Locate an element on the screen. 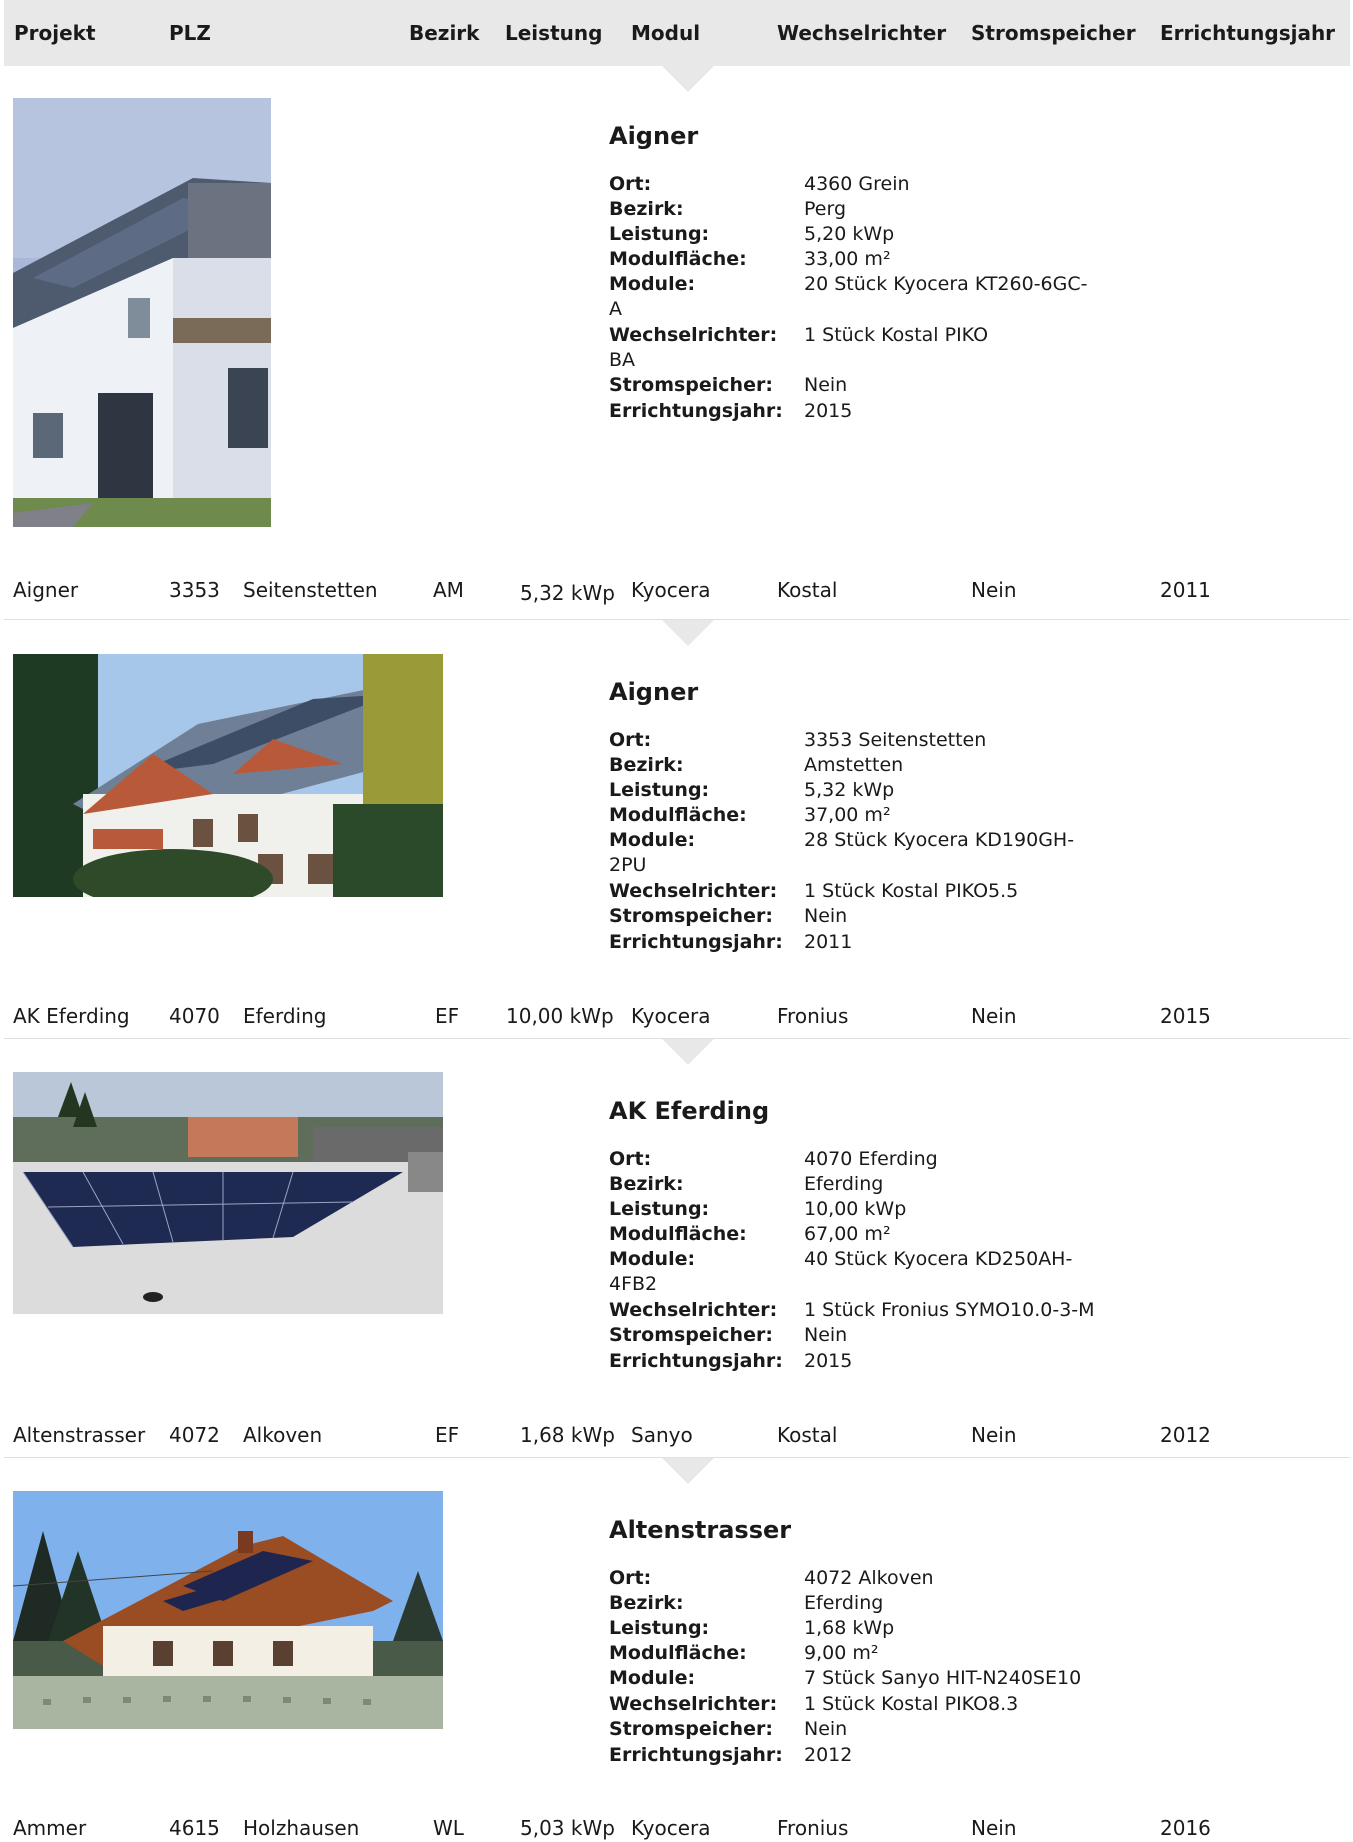 Image resolution: width=1353 pixels, height=1842 pixels. cell-plz: 4070 is located at coordinates (194, 1016).